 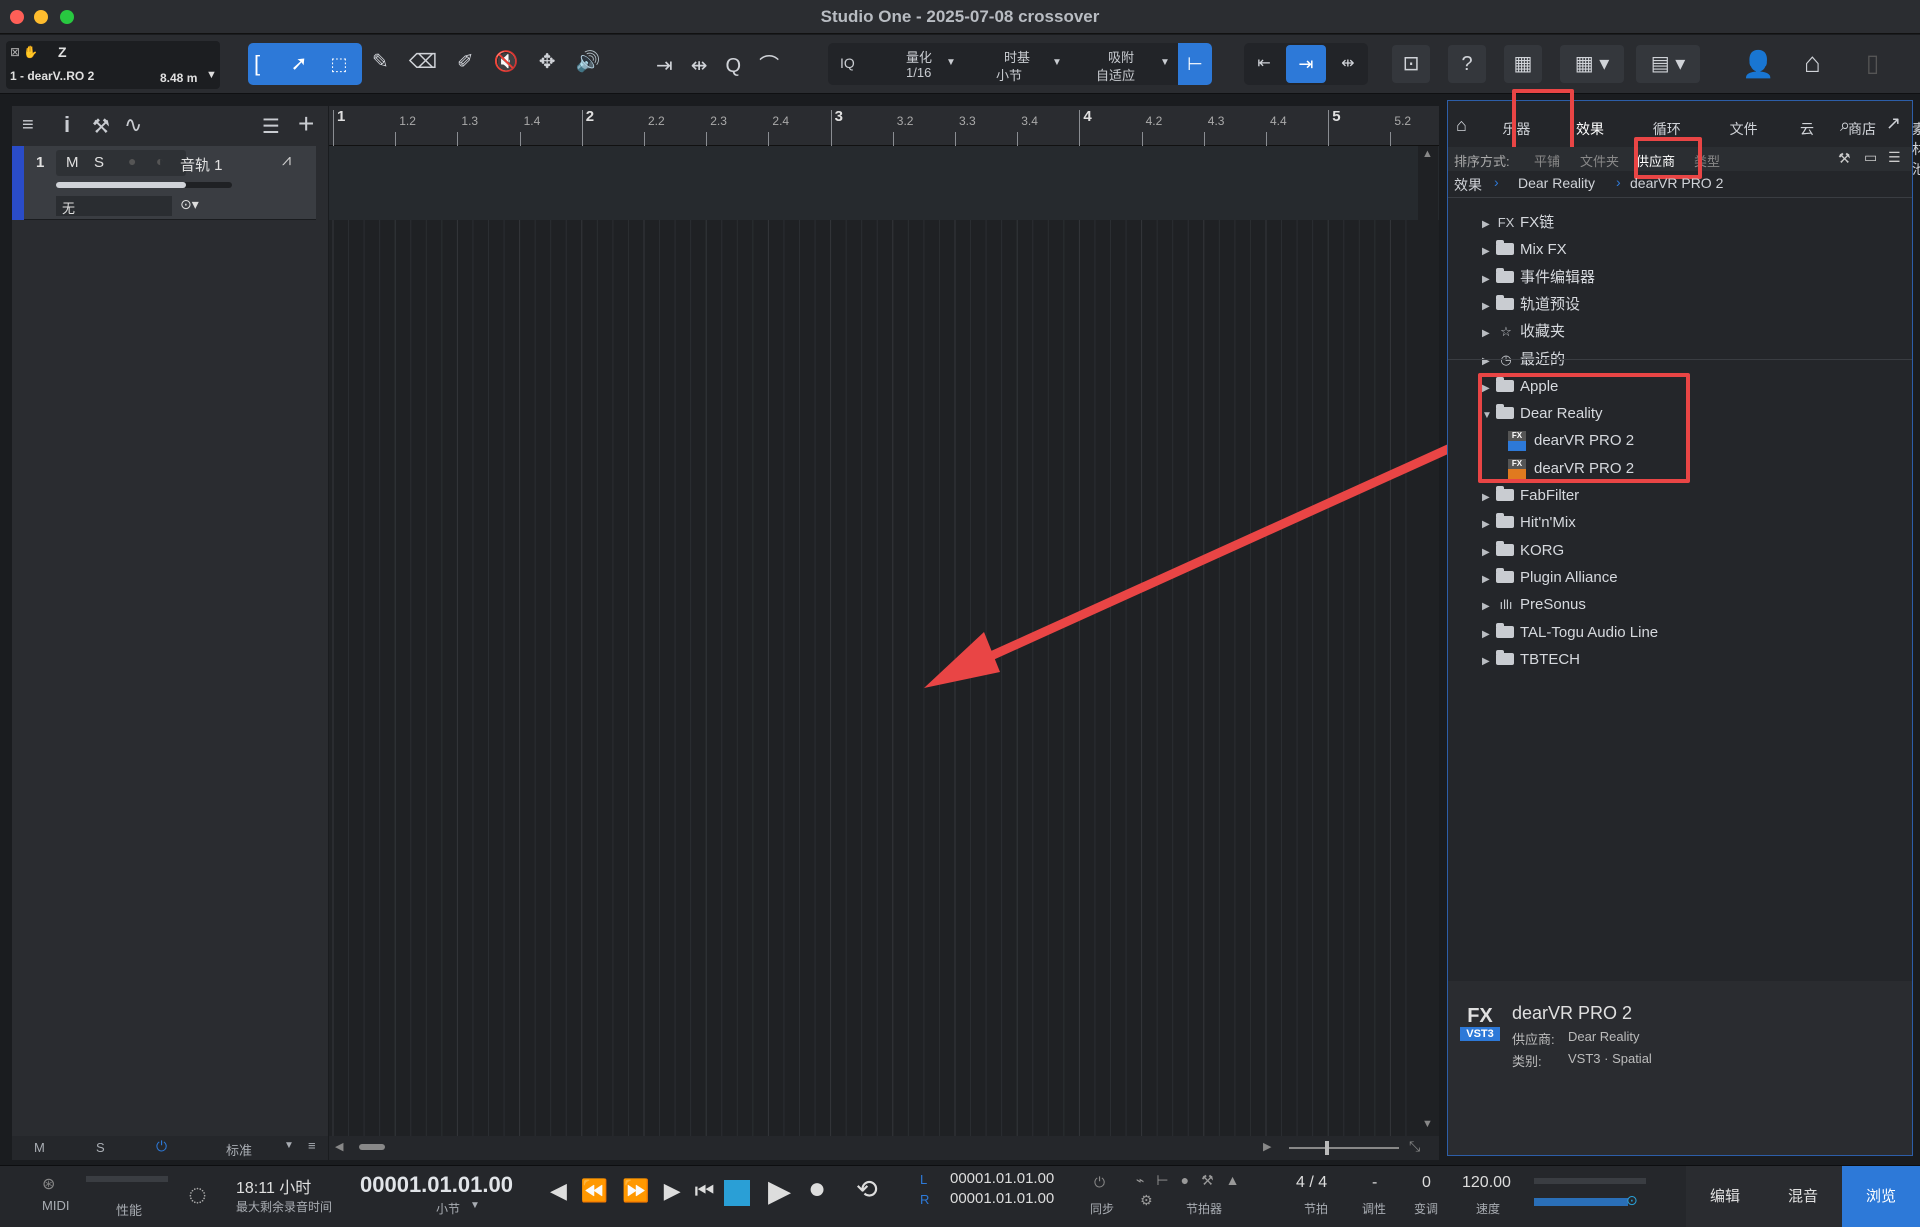 I want to click on snap-toggle-button: ⊢, so click(x=1195, y=64).